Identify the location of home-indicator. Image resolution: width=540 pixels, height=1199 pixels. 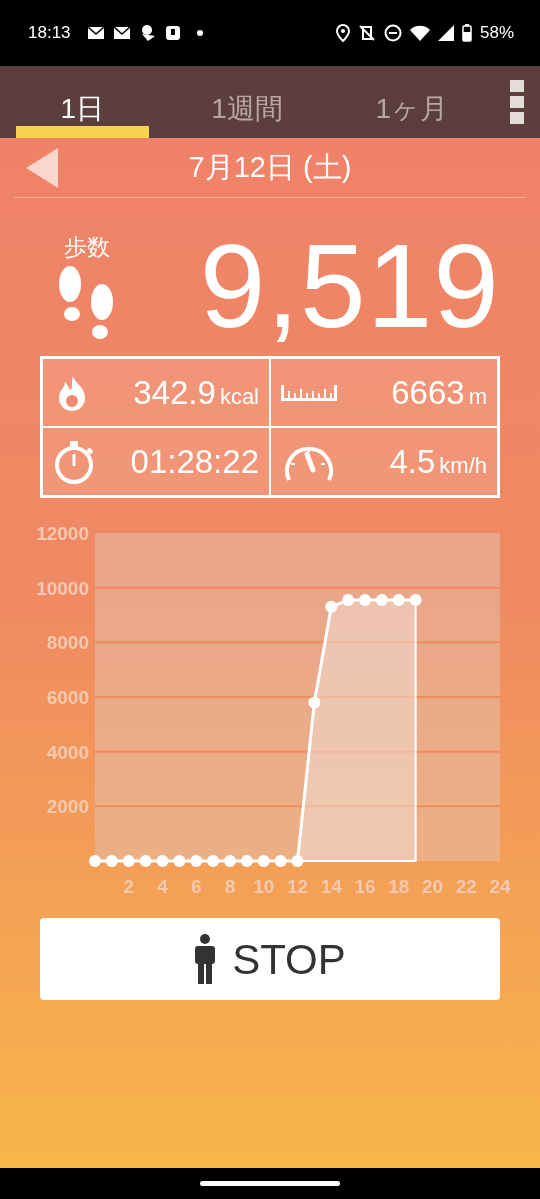
(270, 1183).